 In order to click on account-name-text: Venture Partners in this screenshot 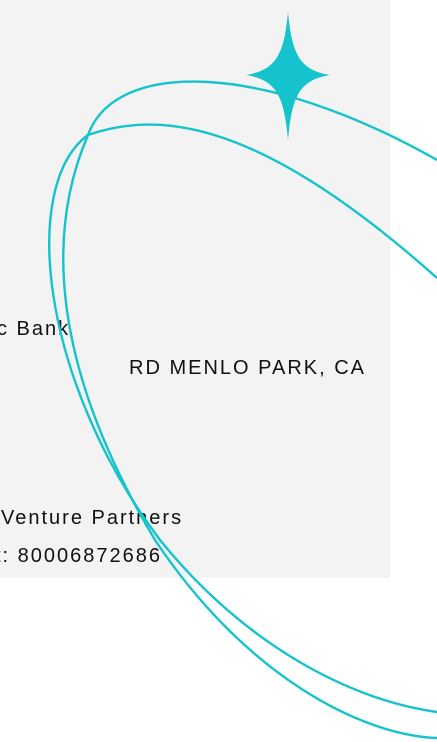, I will do `click(92, 518)`.